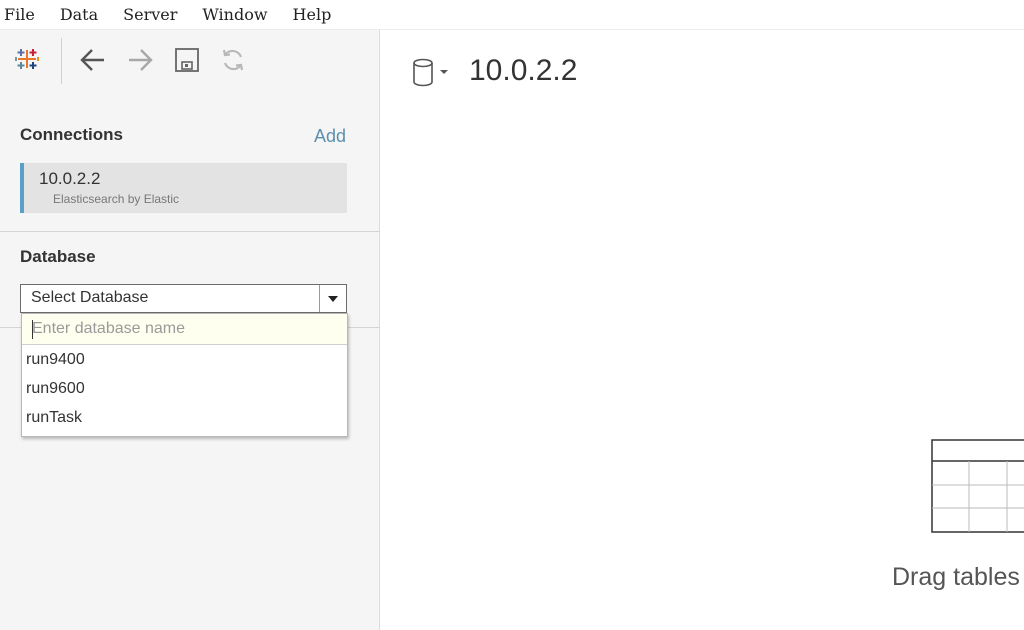  What do you see at coordinates (90, 297) in the screenshot?
I see `database-select-label: Select Database` at bounding box center [90, 297].